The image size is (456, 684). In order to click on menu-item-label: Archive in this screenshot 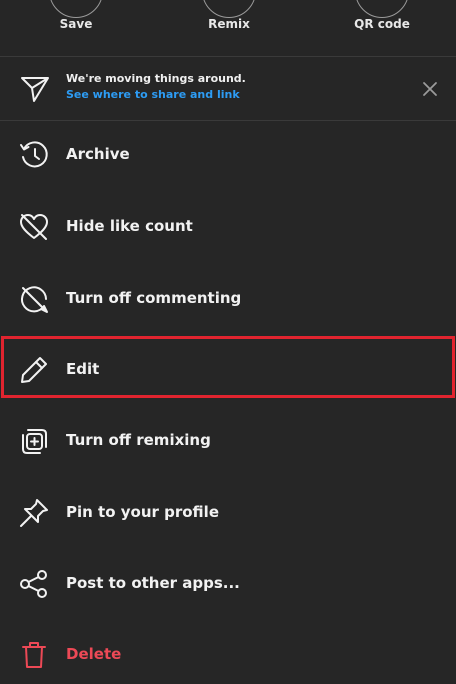, I will do `click(98, 154)`.